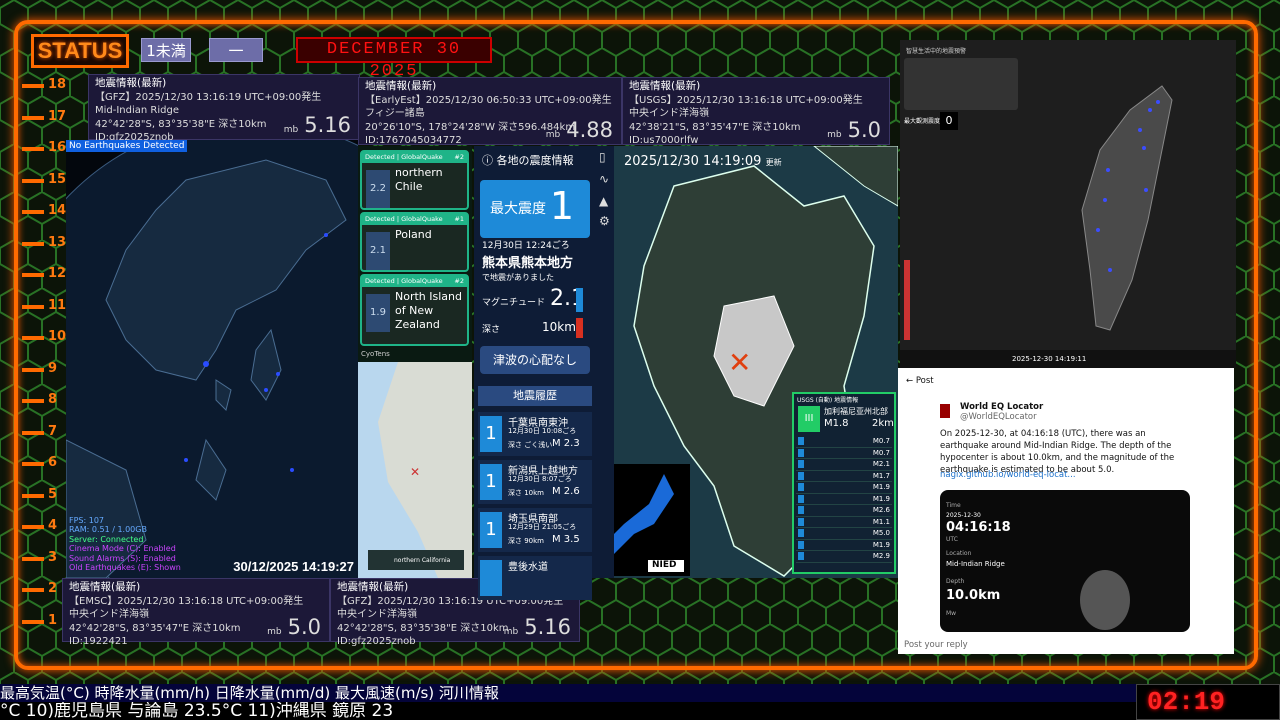 This screenshot has height=720, width=1280. What do you see at coordinates (559, 327) in the screenshot?
I see `depth-value: 10km` at bounding box center [559, 327].